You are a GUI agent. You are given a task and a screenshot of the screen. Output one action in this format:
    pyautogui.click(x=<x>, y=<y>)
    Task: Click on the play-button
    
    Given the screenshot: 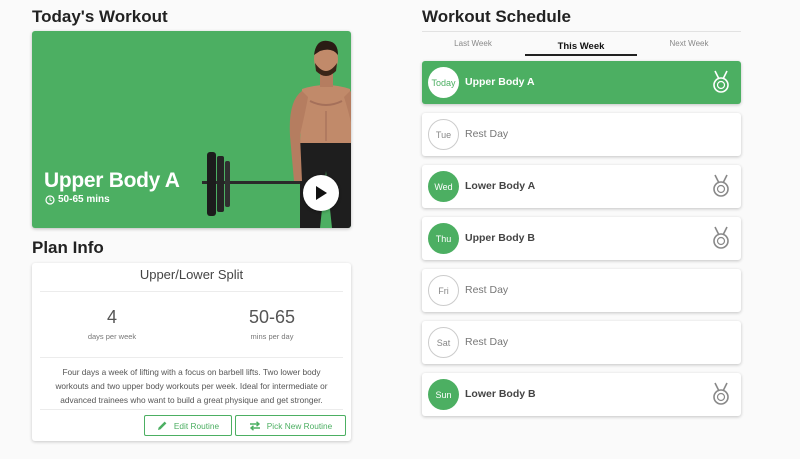 What is the action you would take?
    pyautogui.click(x=321, y=193)
    